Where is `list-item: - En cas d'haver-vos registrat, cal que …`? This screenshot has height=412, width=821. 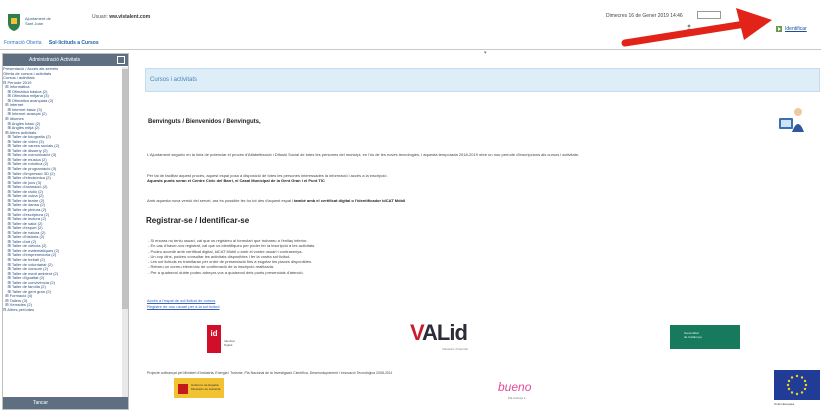 list-item: - En cas d'haver-vos registrat, cal que … is located at coordinates (232, 246).